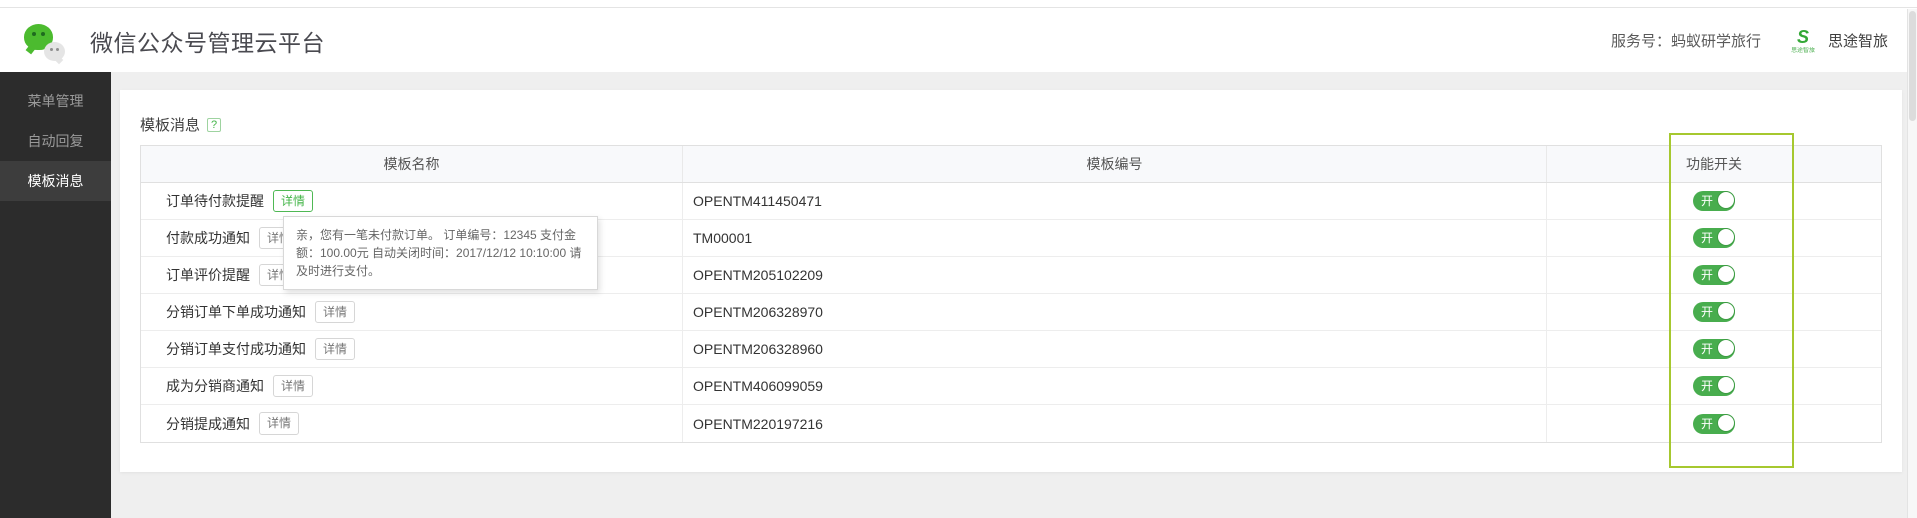 This screenshot has width=1917, height=518. What do you see at coordinates (214, 124) in the screenshot?
I see `help-icon: ?` at bounding box center [214, 124].